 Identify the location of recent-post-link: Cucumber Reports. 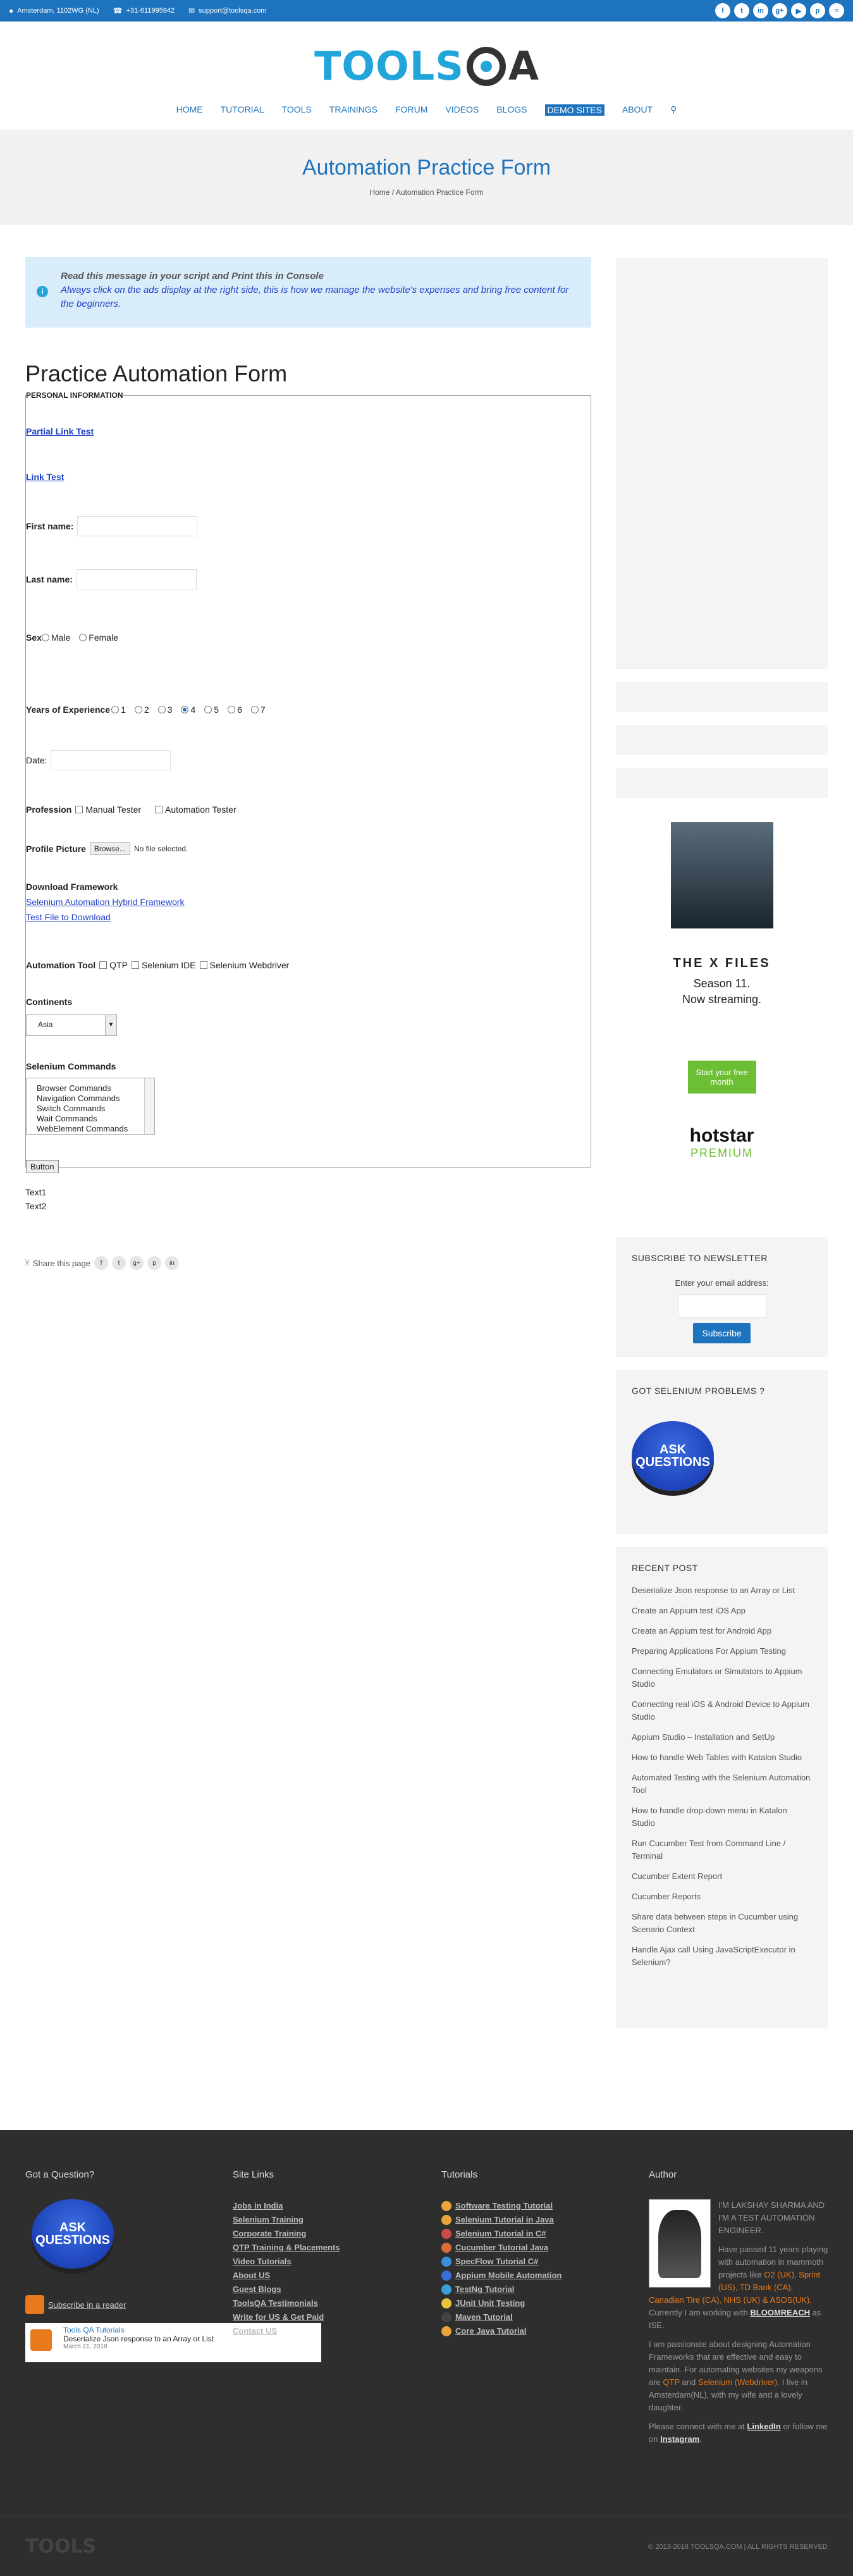
(722, 1896).